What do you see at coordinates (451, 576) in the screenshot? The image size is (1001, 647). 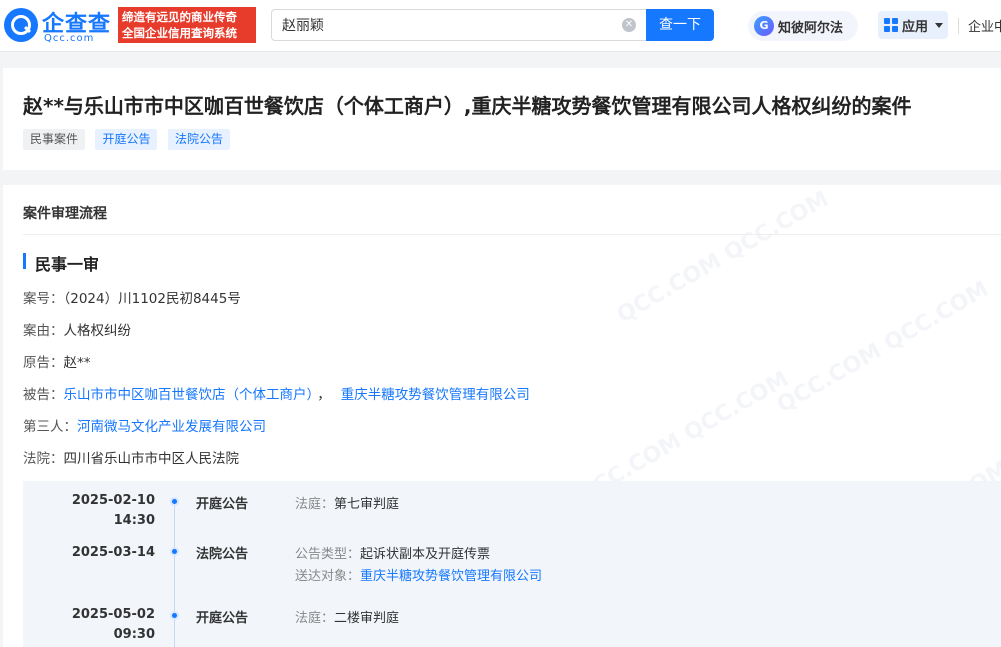 I see `served-party-link: 重庆半糖攻势餐饮管理有限公司` at bounding box center [451, 576].